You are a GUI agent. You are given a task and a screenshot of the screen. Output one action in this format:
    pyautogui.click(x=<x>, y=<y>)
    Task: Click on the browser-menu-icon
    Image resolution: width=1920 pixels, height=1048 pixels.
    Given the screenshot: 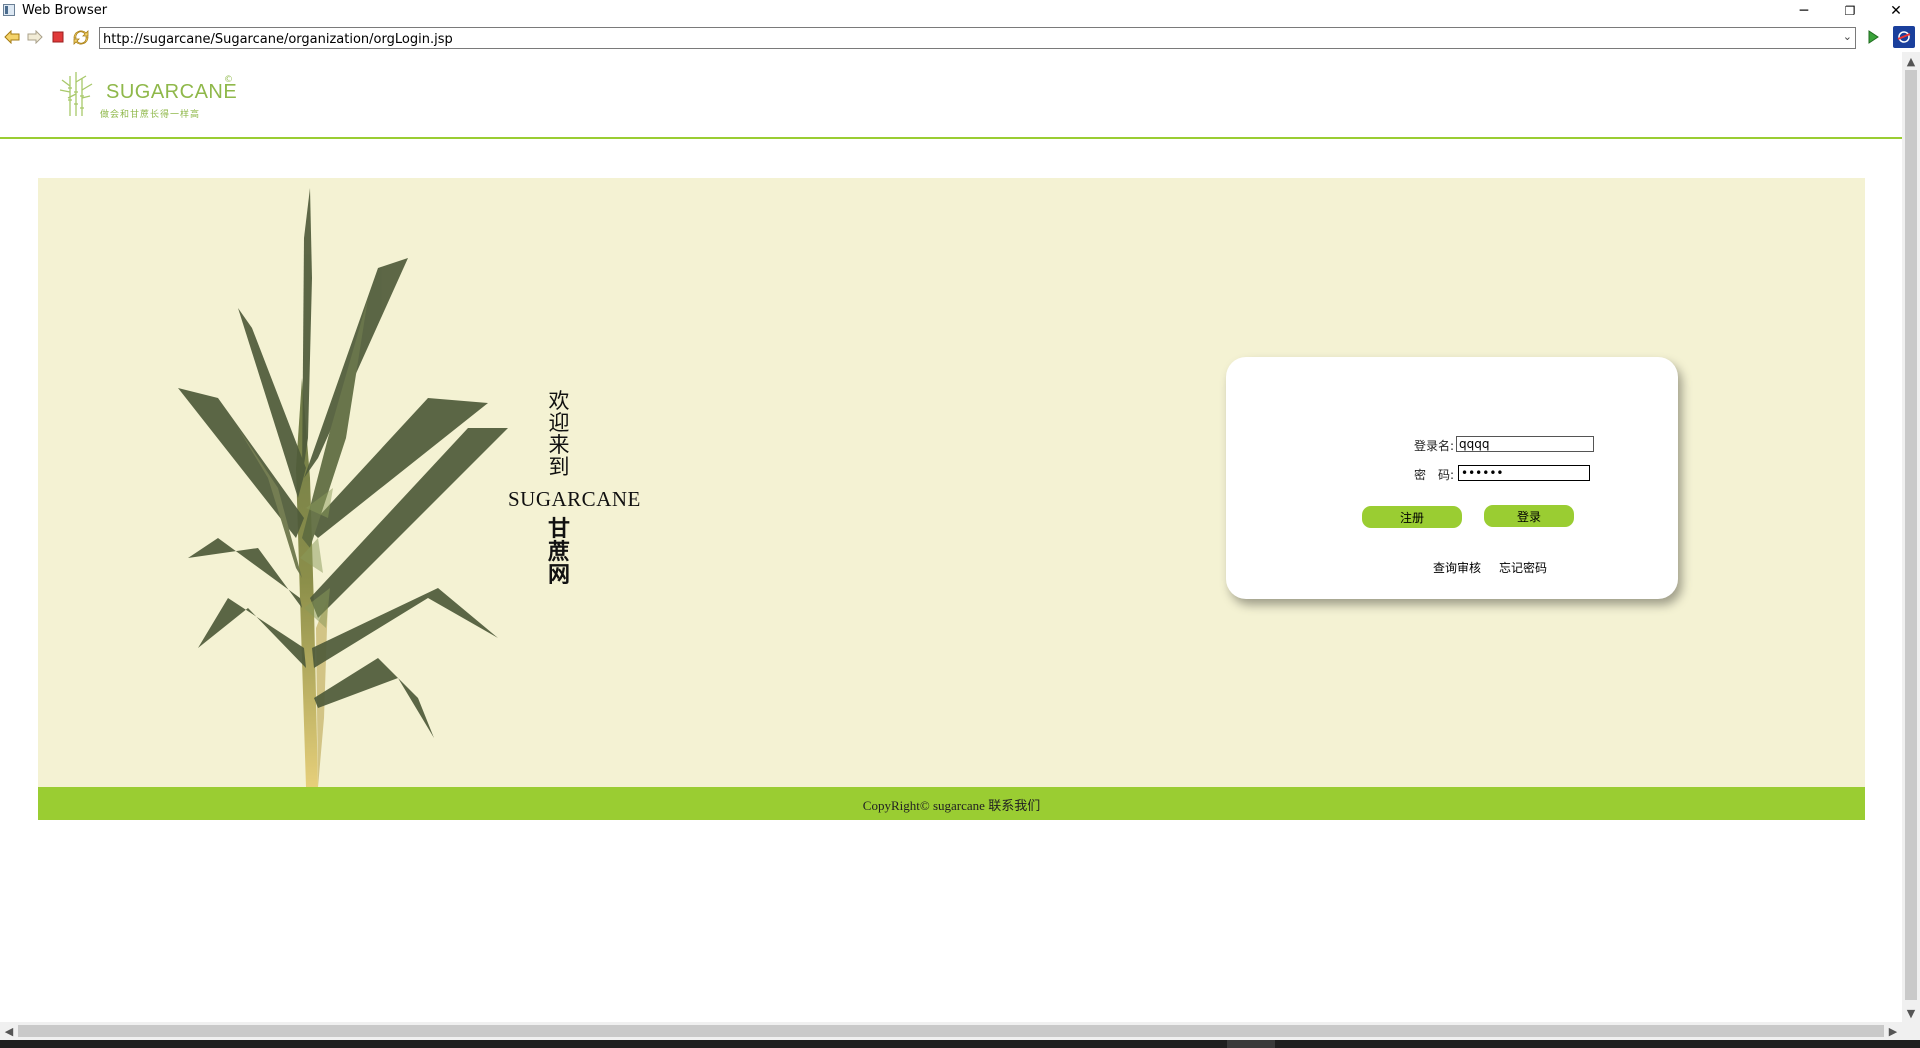 What is the action you would take?
    pyautogui.click(x=1904, y=37)
    